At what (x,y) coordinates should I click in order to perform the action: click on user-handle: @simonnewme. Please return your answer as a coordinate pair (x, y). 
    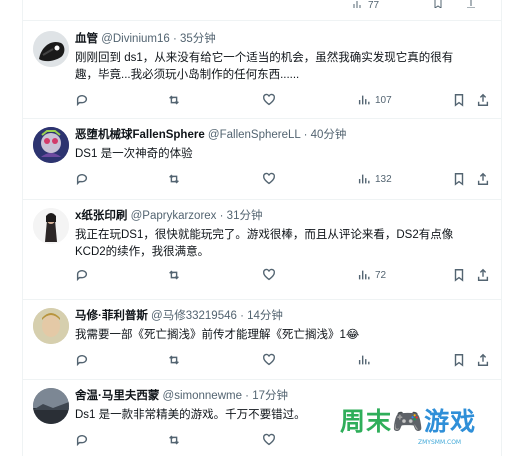
    Looking at the image, I should click on (202, 396).